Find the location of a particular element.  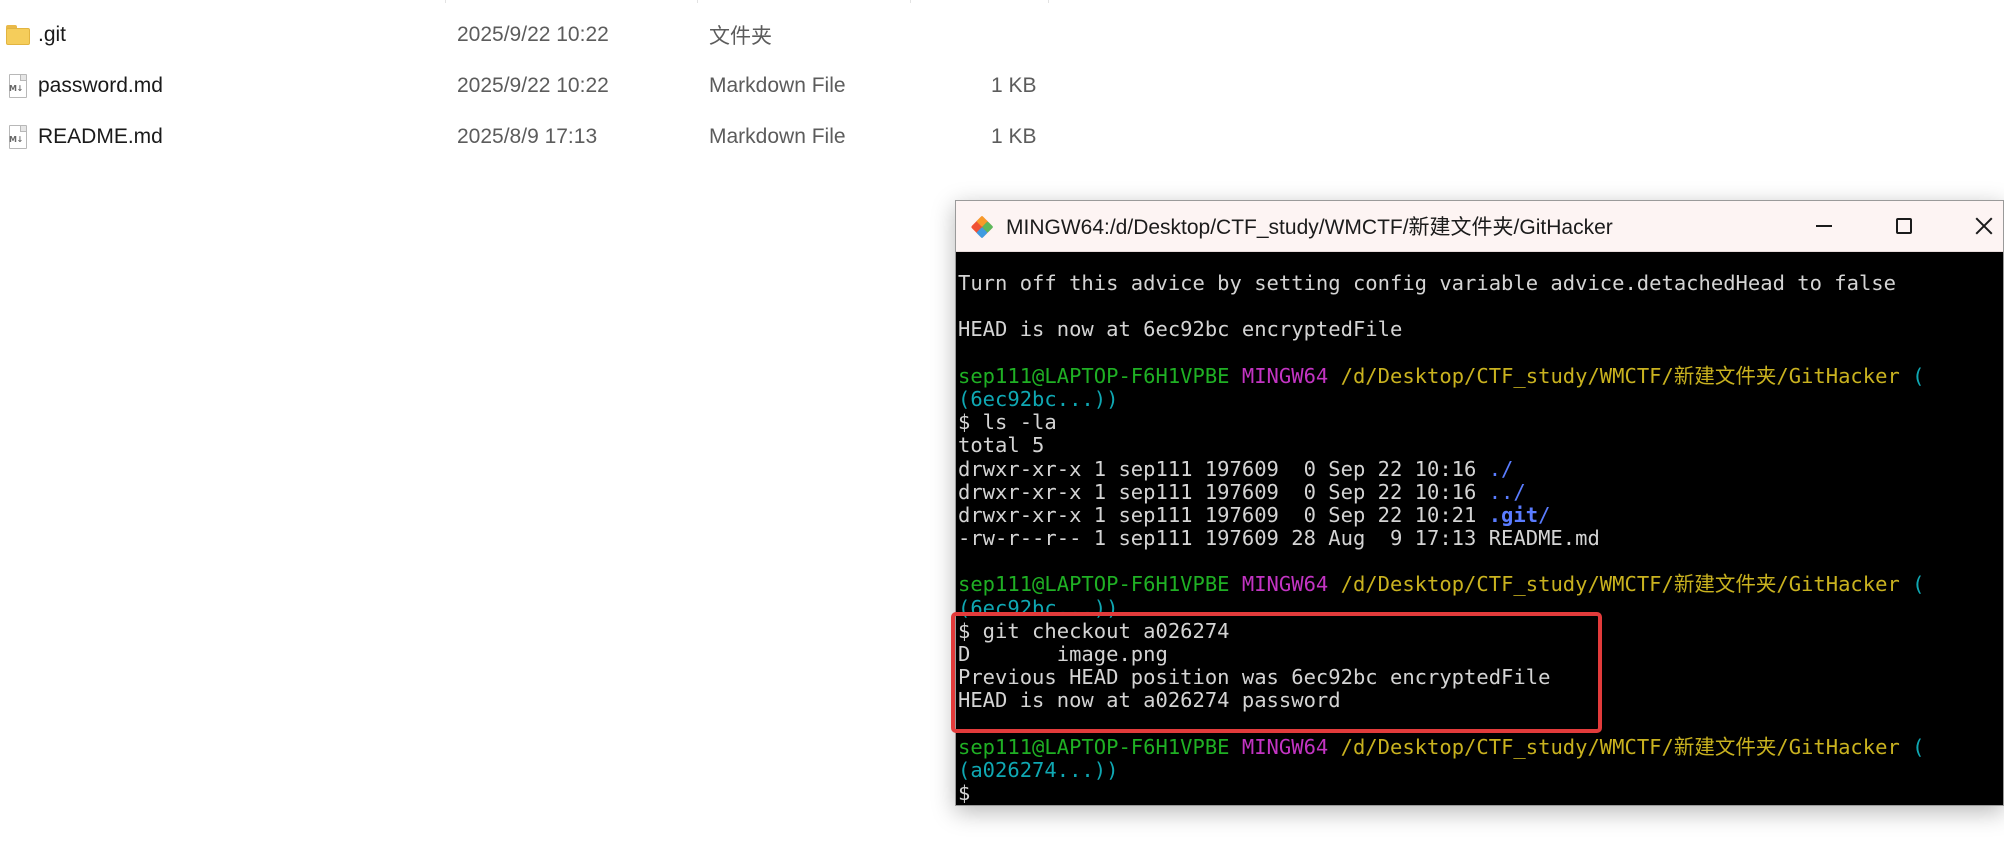

command-input-line: $ is located at coordinates (1480, 793).